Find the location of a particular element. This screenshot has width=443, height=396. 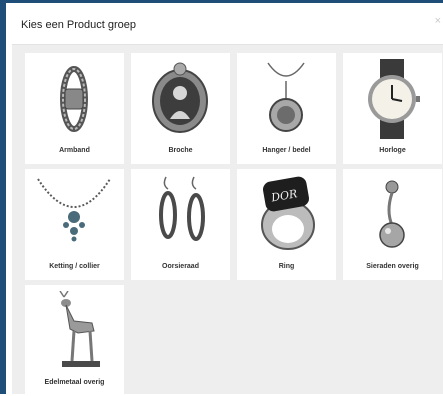

brooch-icon is located at coordinates (180, 97).